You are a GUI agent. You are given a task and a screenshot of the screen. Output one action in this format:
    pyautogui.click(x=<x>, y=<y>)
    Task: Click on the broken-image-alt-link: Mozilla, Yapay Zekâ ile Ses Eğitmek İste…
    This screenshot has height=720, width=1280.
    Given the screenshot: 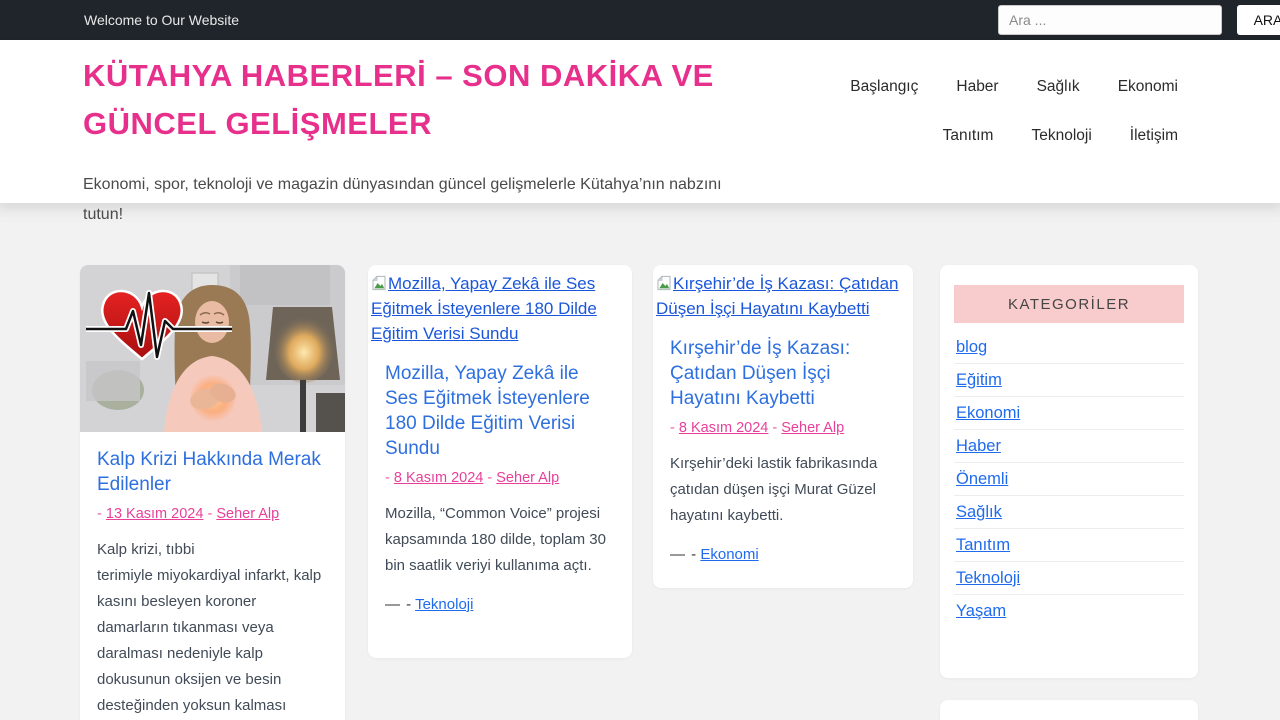 What is the action you would take?
    pyautogui.click(x=500, y=305)
    